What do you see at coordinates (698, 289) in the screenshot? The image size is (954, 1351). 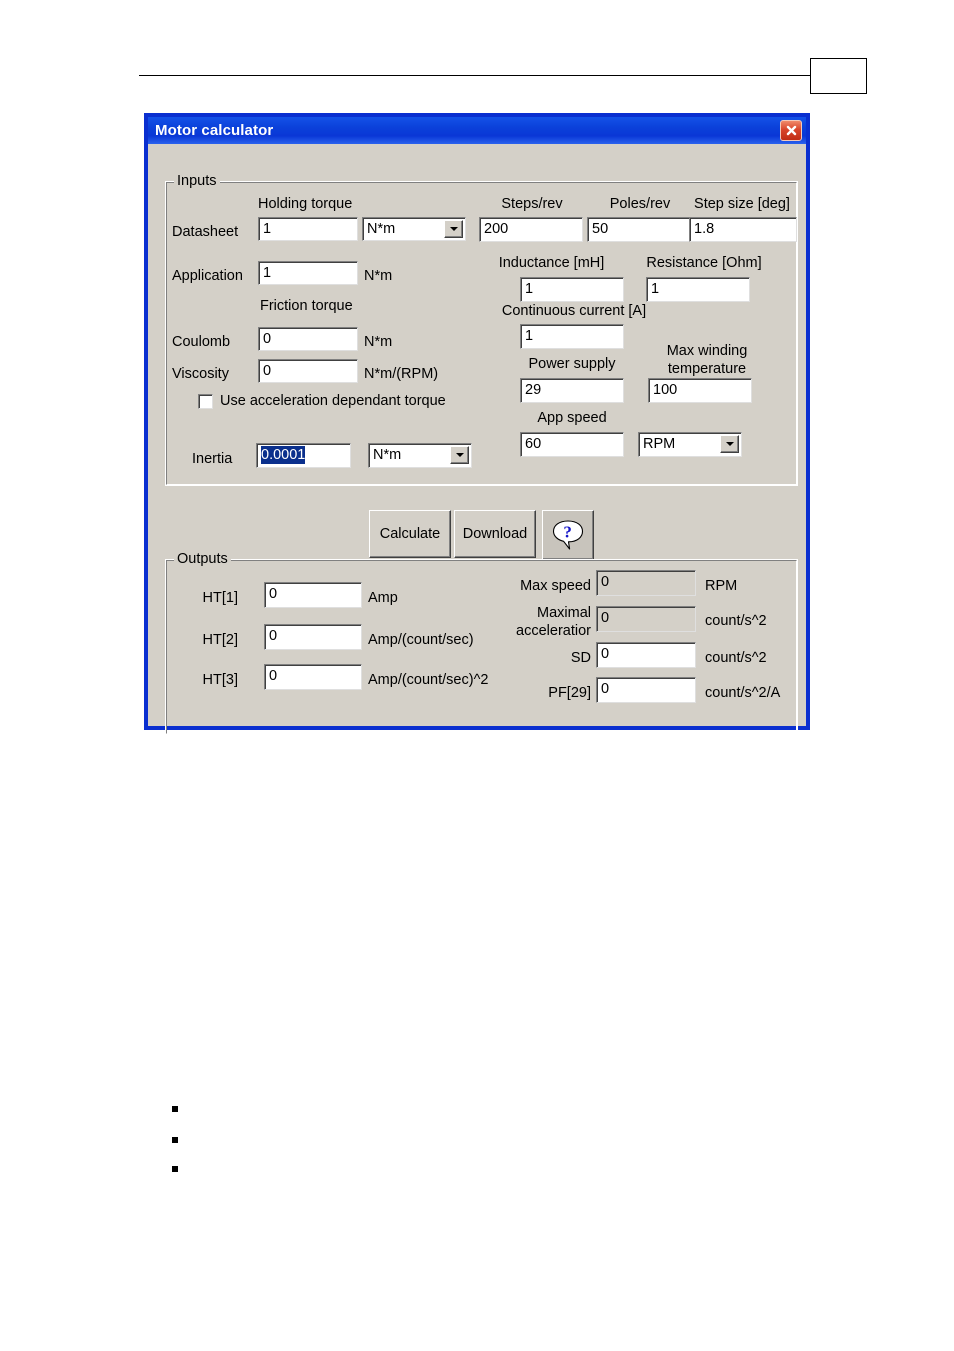 I see `resistance-input: 1` at bounding box center [698, 289].